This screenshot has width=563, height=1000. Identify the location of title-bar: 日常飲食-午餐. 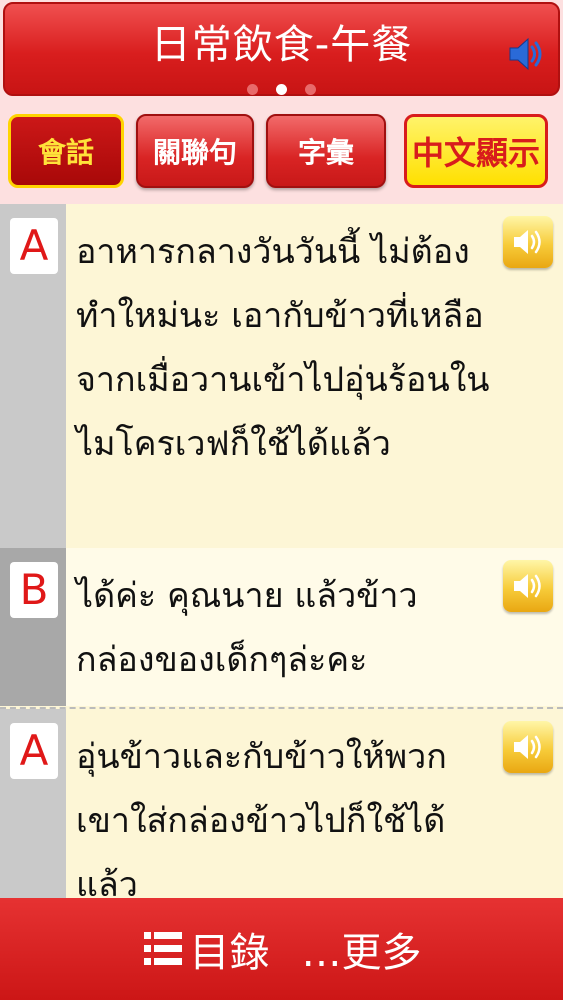
(281, 49).